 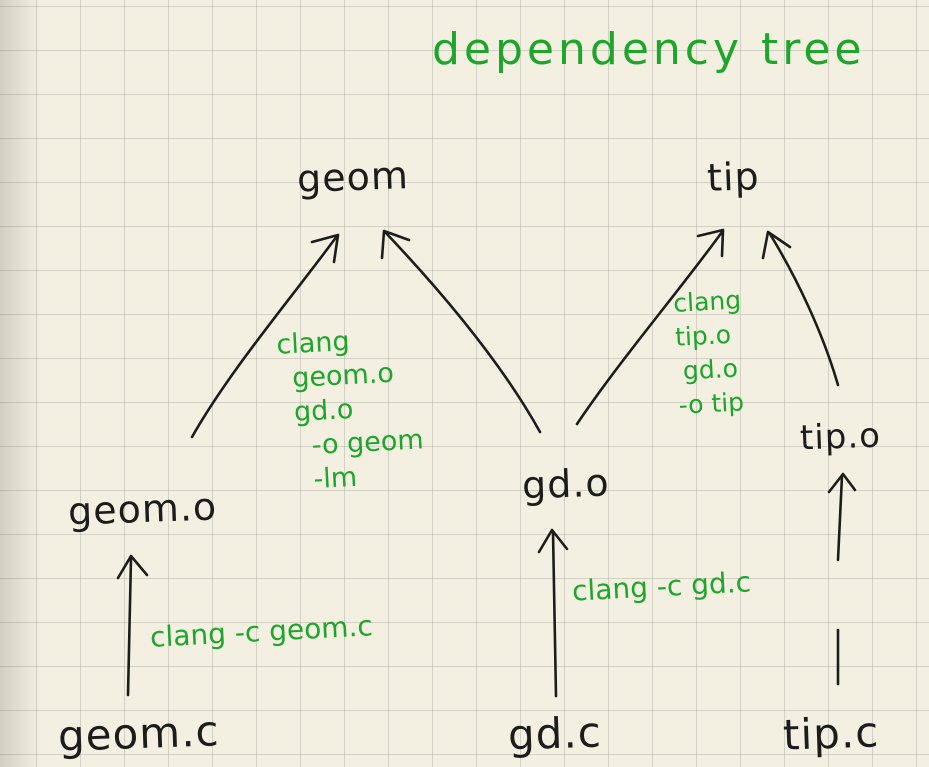 What do you see at coordinates (840, 437) in the screenshot?
I see `node-tip-o: tip.o` at bounding box center [840, 437].